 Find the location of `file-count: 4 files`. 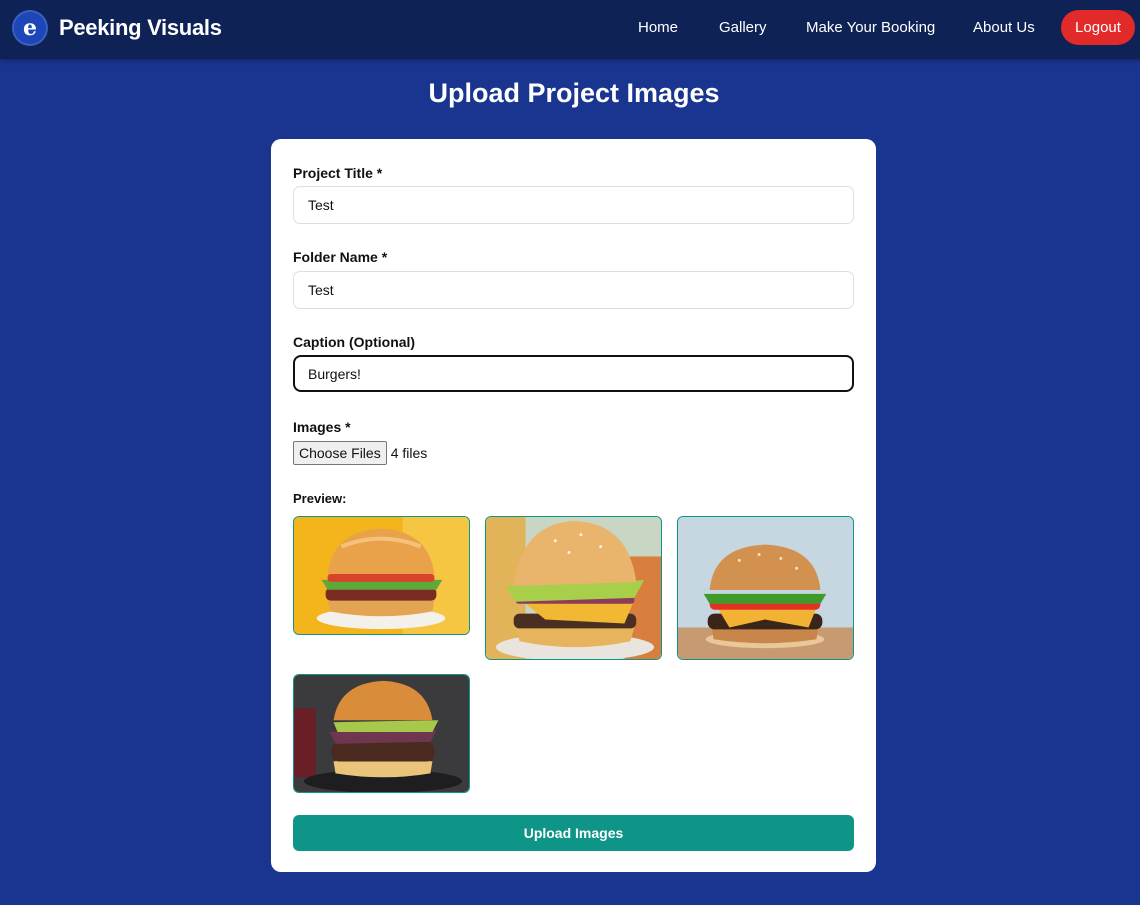

file-count: 4 files is located at coordinates (409, 453).